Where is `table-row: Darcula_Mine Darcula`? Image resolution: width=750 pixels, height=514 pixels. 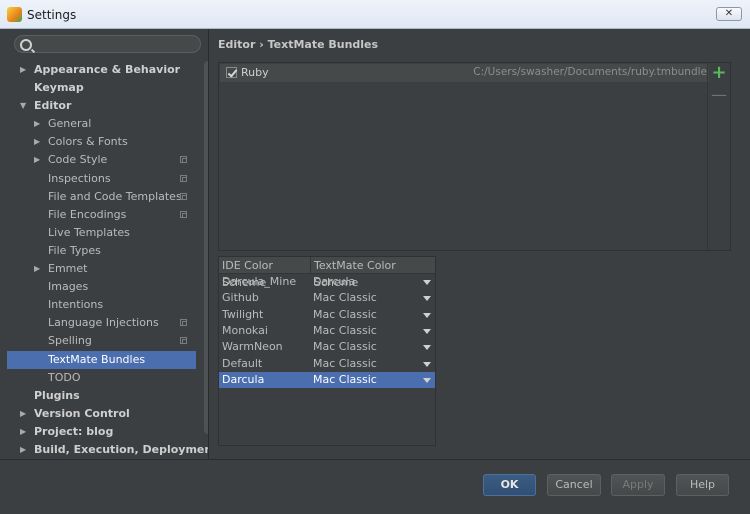
table-row: Darcula_Mine Darcula is located at coordinates (327, 282).